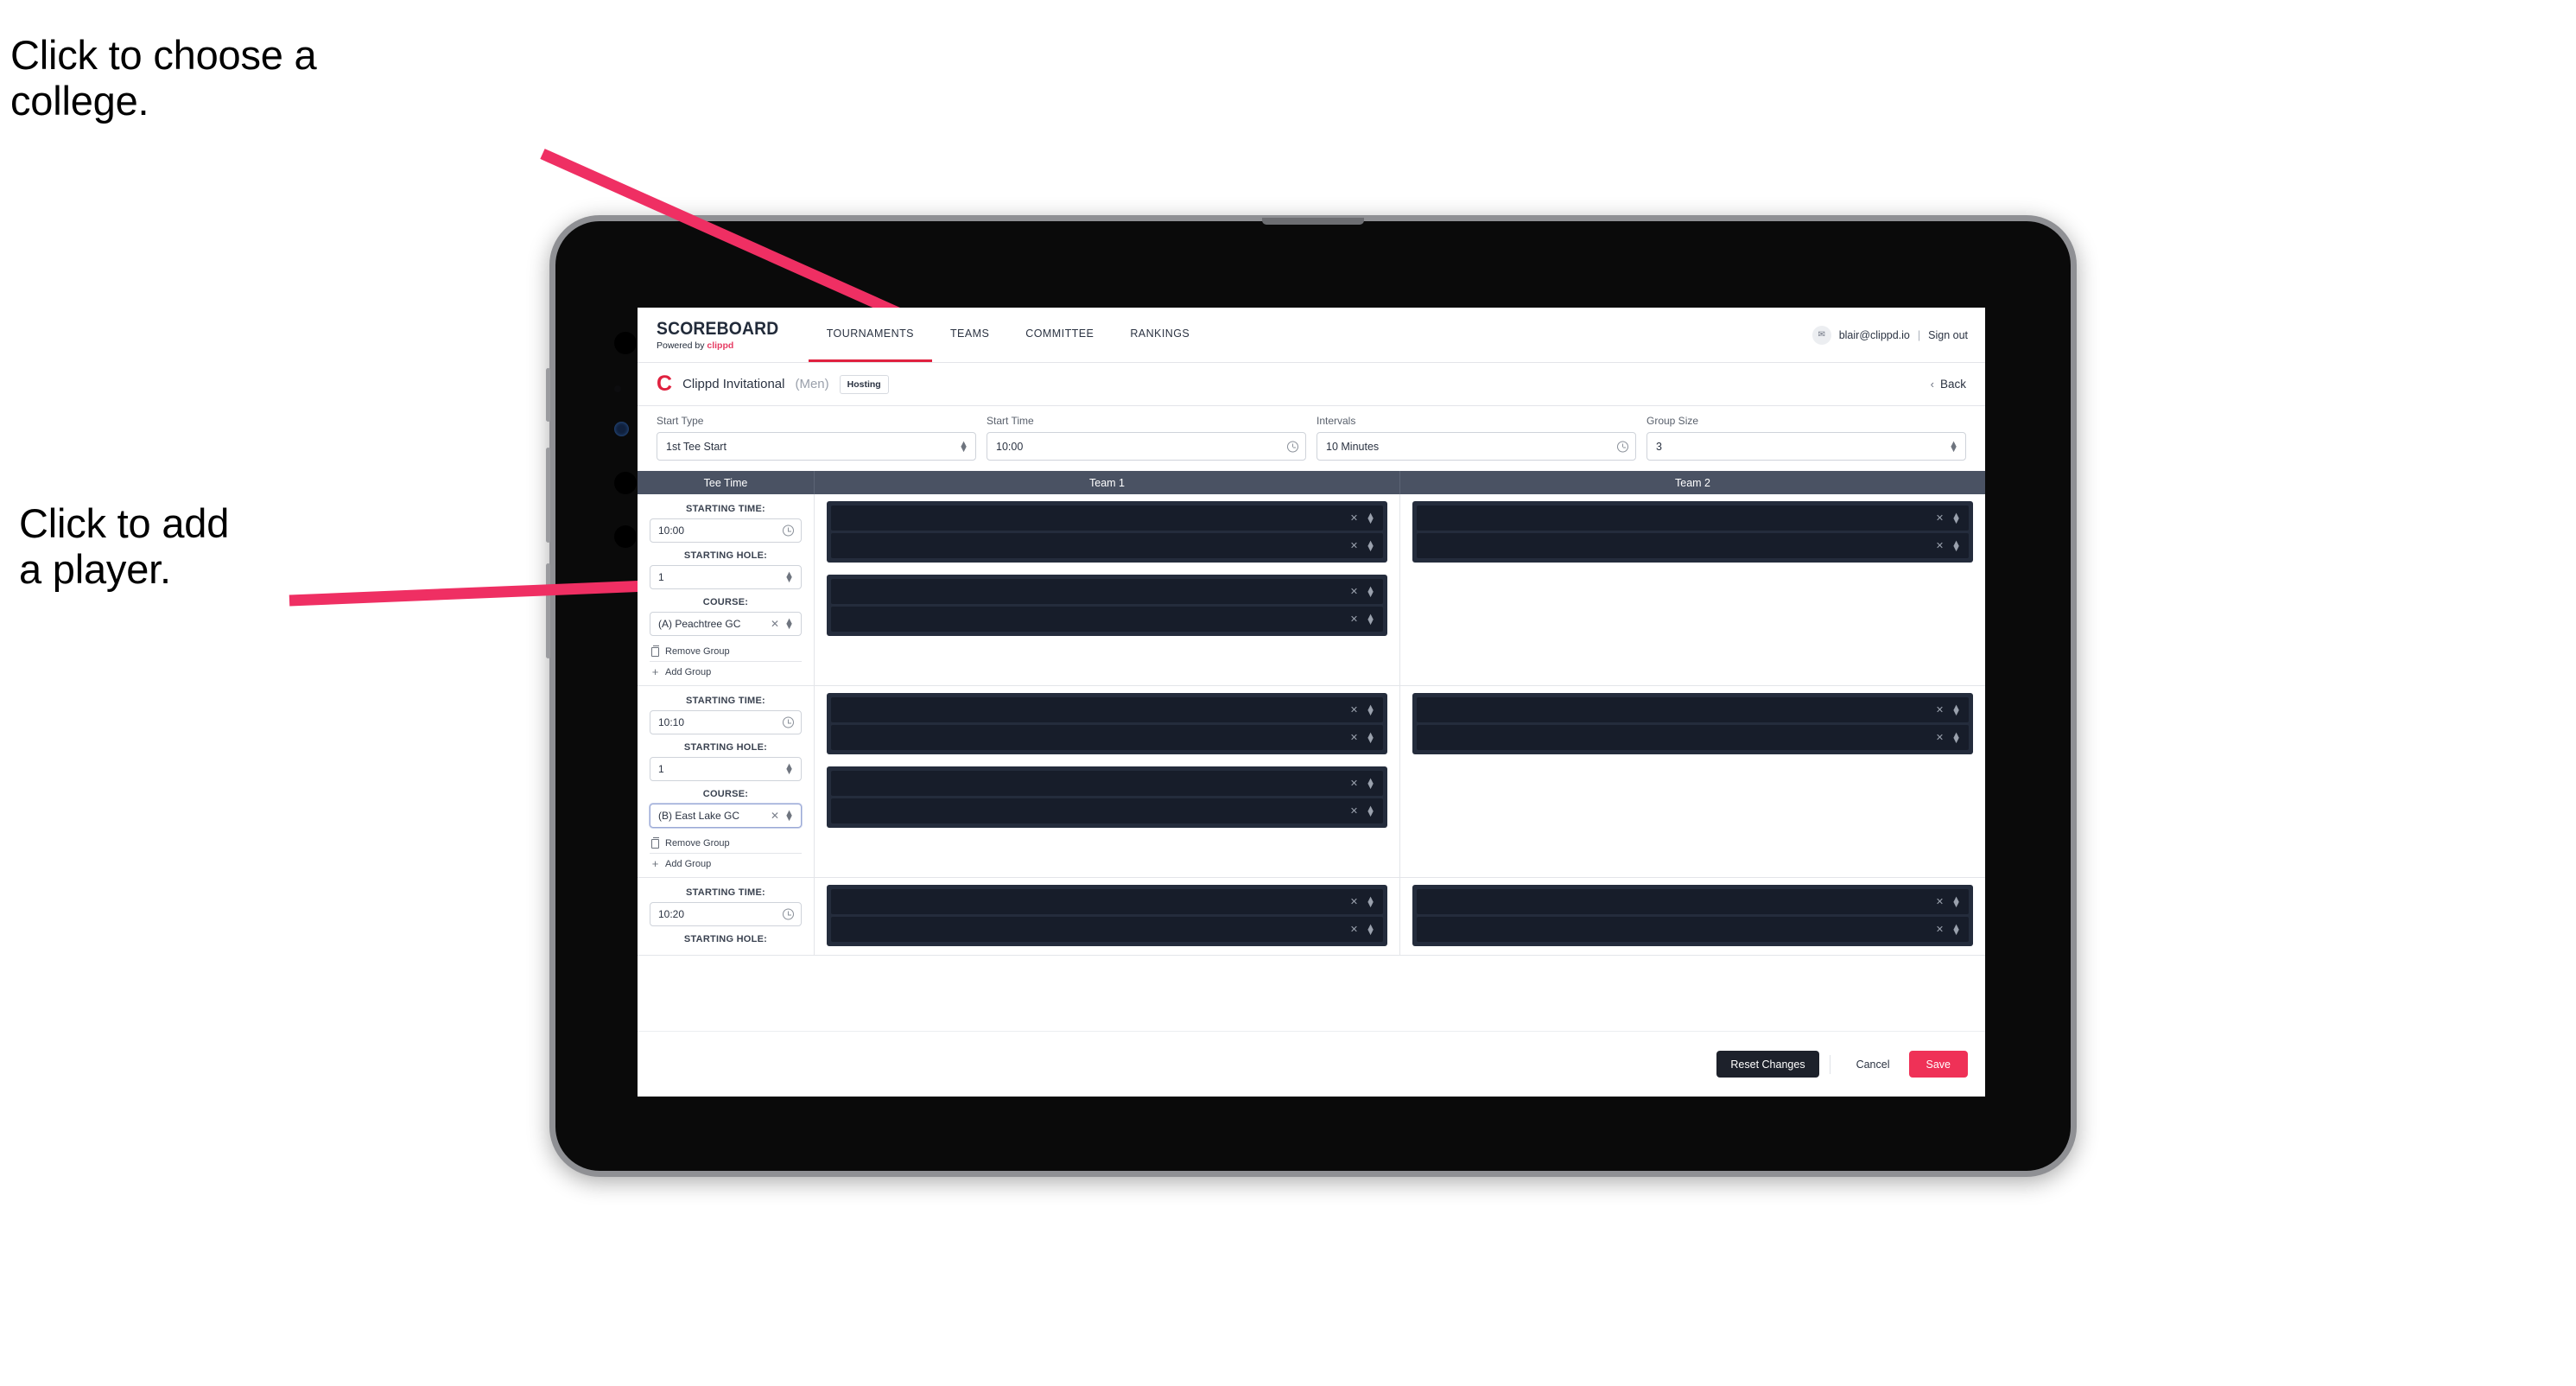 Image resolution: width=2576 pixels, height=1386 pixels. Describe the element at coordinates (1336, 421) in the screenshot. I see `field-intervals-label: Intervals` at that location.